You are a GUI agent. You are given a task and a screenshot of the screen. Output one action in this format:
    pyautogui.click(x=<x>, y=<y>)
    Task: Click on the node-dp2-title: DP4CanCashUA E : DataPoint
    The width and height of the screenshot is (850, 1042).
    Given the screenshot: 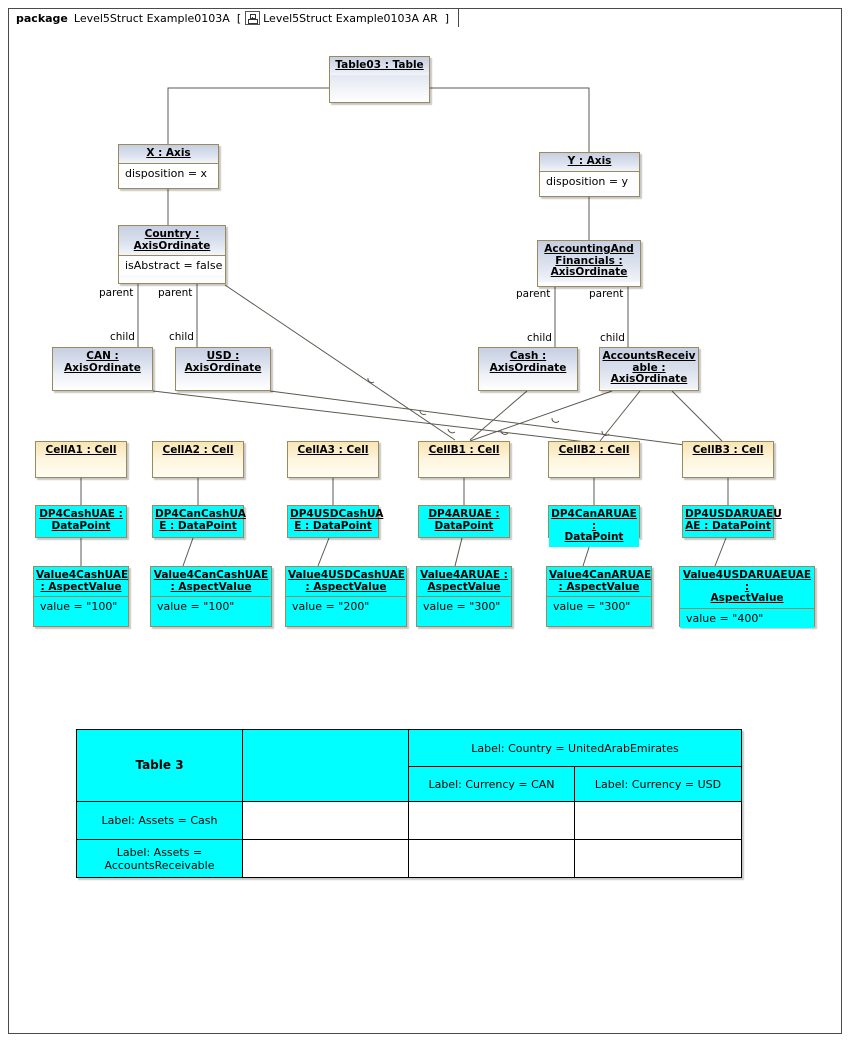 What is the action you would take?
    pyautogui.click(x=199, y=520)
    